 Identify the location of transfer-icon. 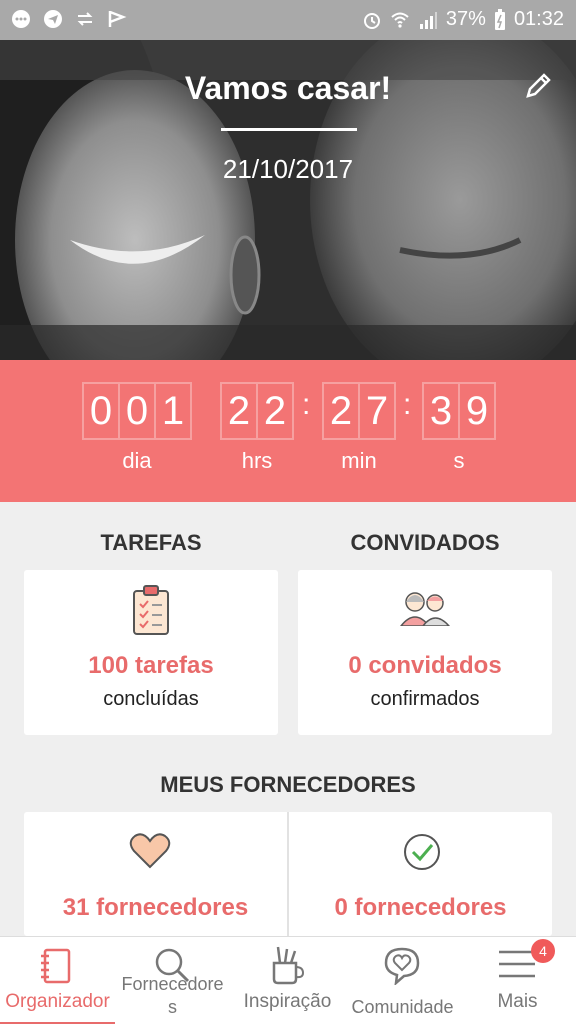
(85, 19).